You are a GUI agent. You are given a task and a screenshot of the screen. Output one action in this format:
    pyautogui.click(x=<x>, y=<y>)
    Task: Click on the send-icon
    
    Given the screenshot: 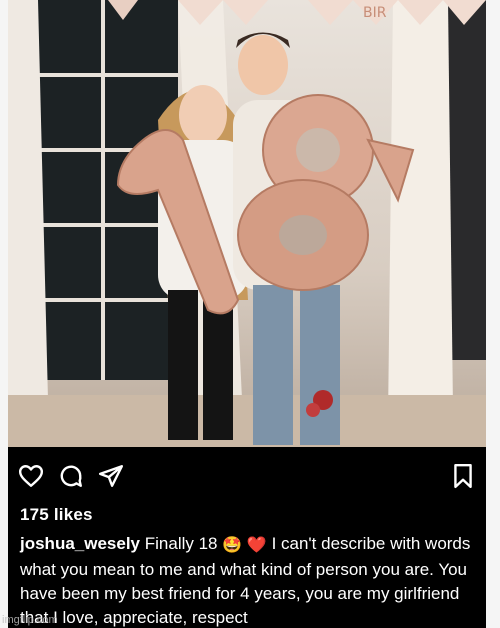 What is the action you would take?
    pyautogui.click(x=111, y=476)
    